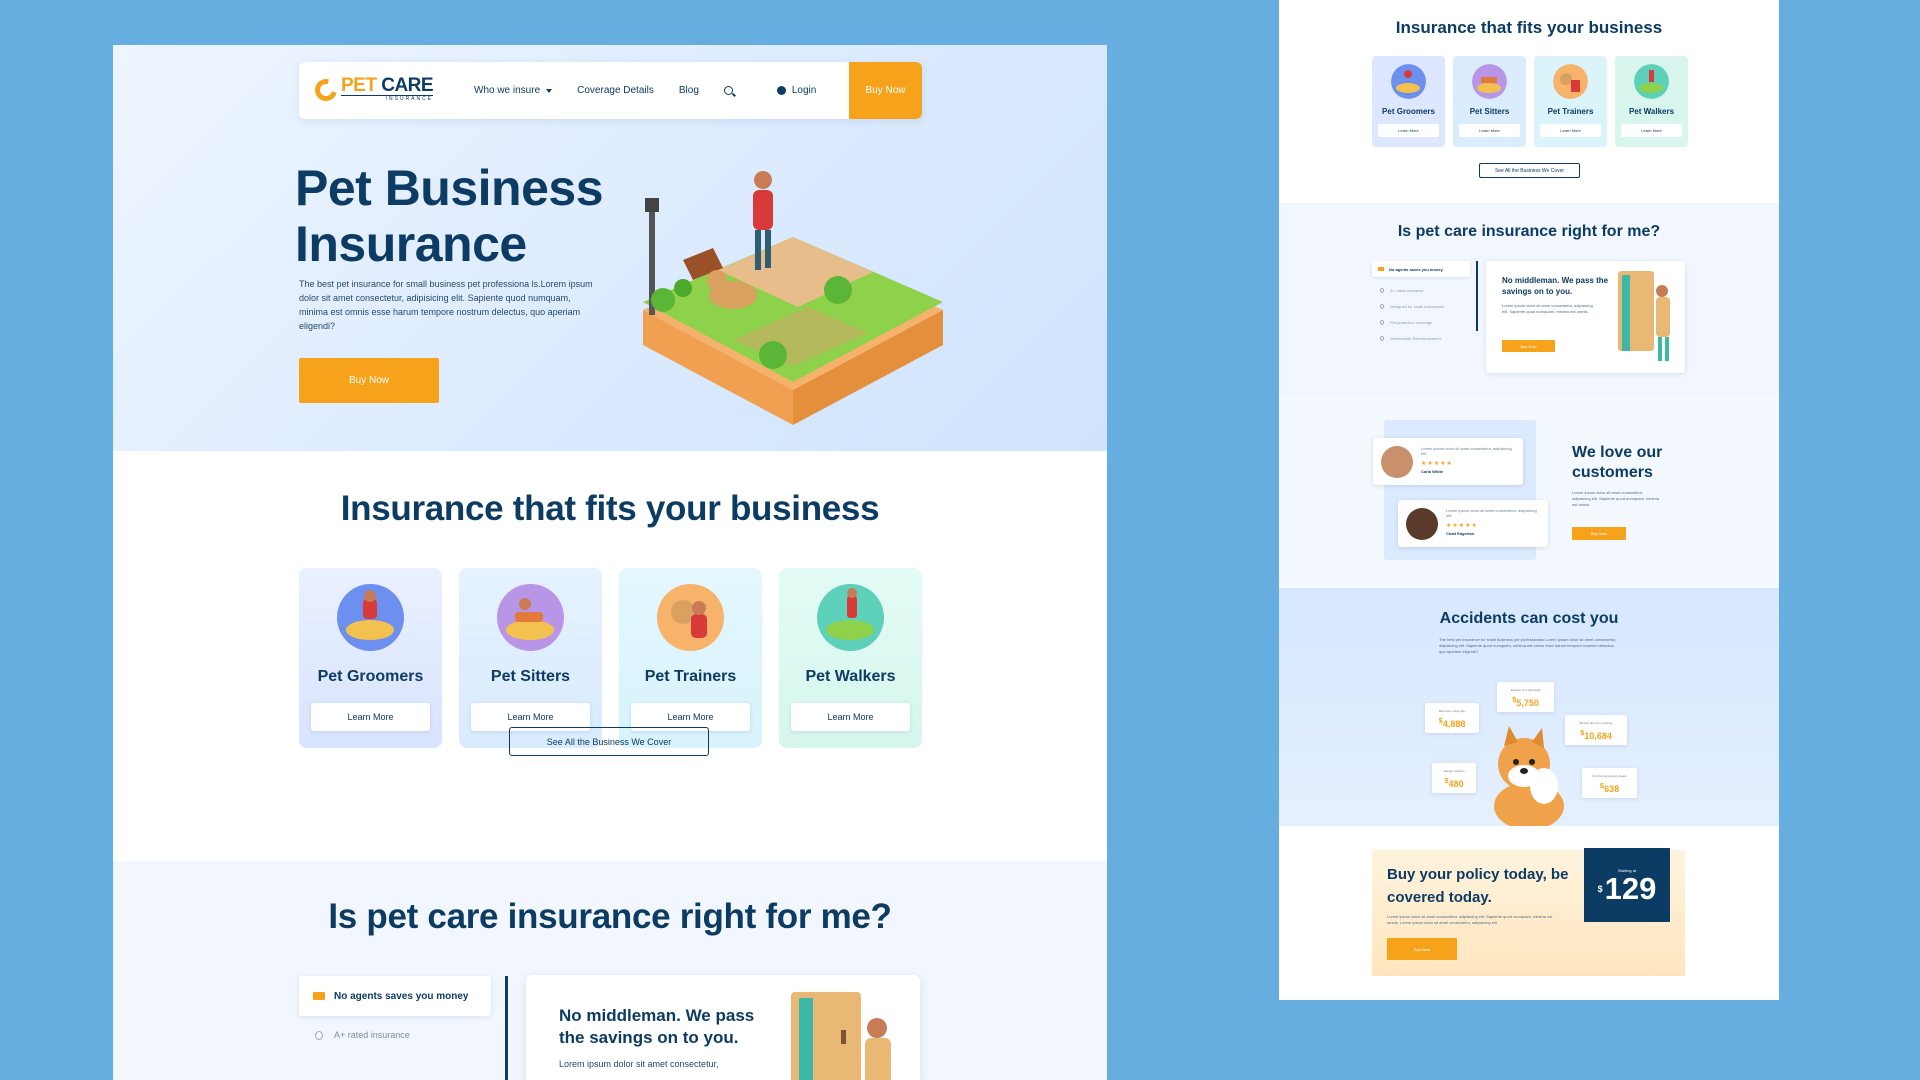 Image resolution: width=1920 pixels, height=1080 pixels. What do you see at coordinates (850, 658) in the screenshot?
I see `card-pet-walkers: Pet Walkers Learn More` at bounding box center [850, 658].